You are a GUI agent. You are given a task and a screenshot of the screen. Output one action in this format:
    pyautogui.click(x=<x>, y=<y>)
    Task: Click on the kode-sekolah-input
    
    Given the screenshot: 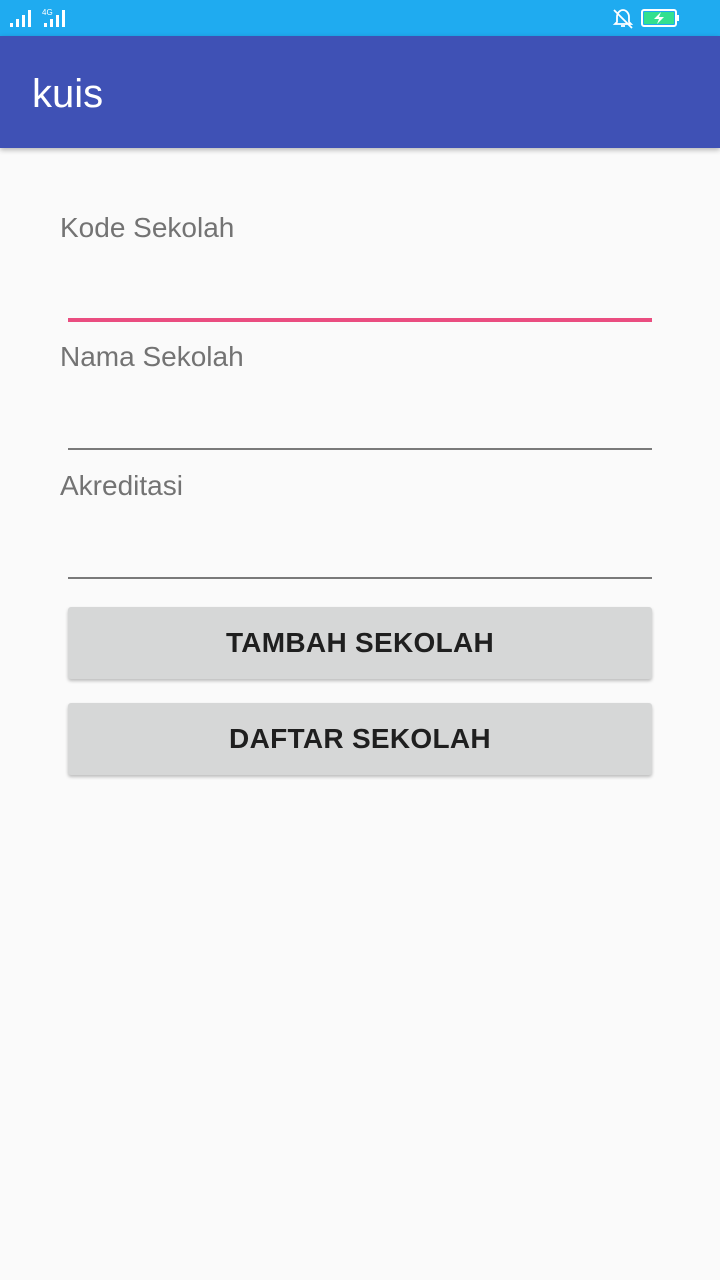 What is the action you would take?
    pyautogui.click(x=360, y=290)
    